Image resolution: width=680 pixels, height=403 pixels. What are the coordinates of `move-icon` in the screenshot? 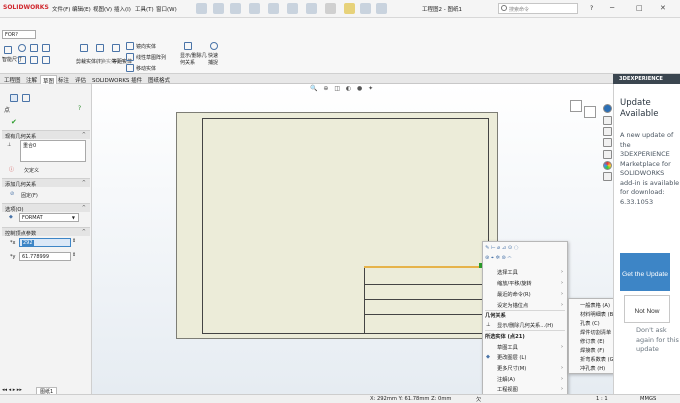 It's located at (130, 68).